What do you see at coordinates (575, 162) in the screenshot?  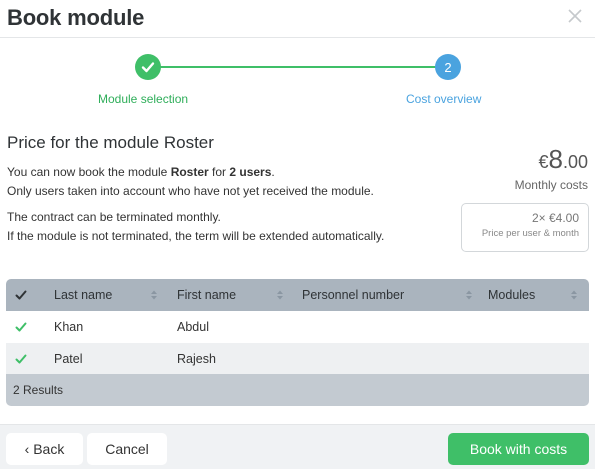 I see `price-decimal: .00` at bounding box center [575, 162].